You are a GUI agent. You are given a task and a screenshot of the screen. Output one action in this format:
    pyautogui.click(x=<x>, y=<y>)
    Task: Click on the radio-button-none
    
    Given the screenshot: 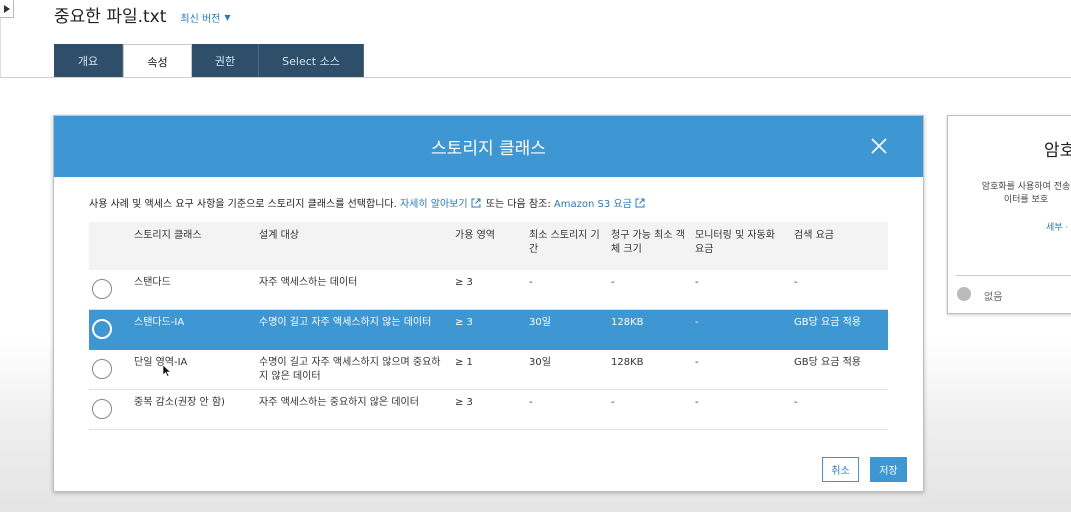 What is the action you would take?
    pyautogui.click(x=964, y=294)
    